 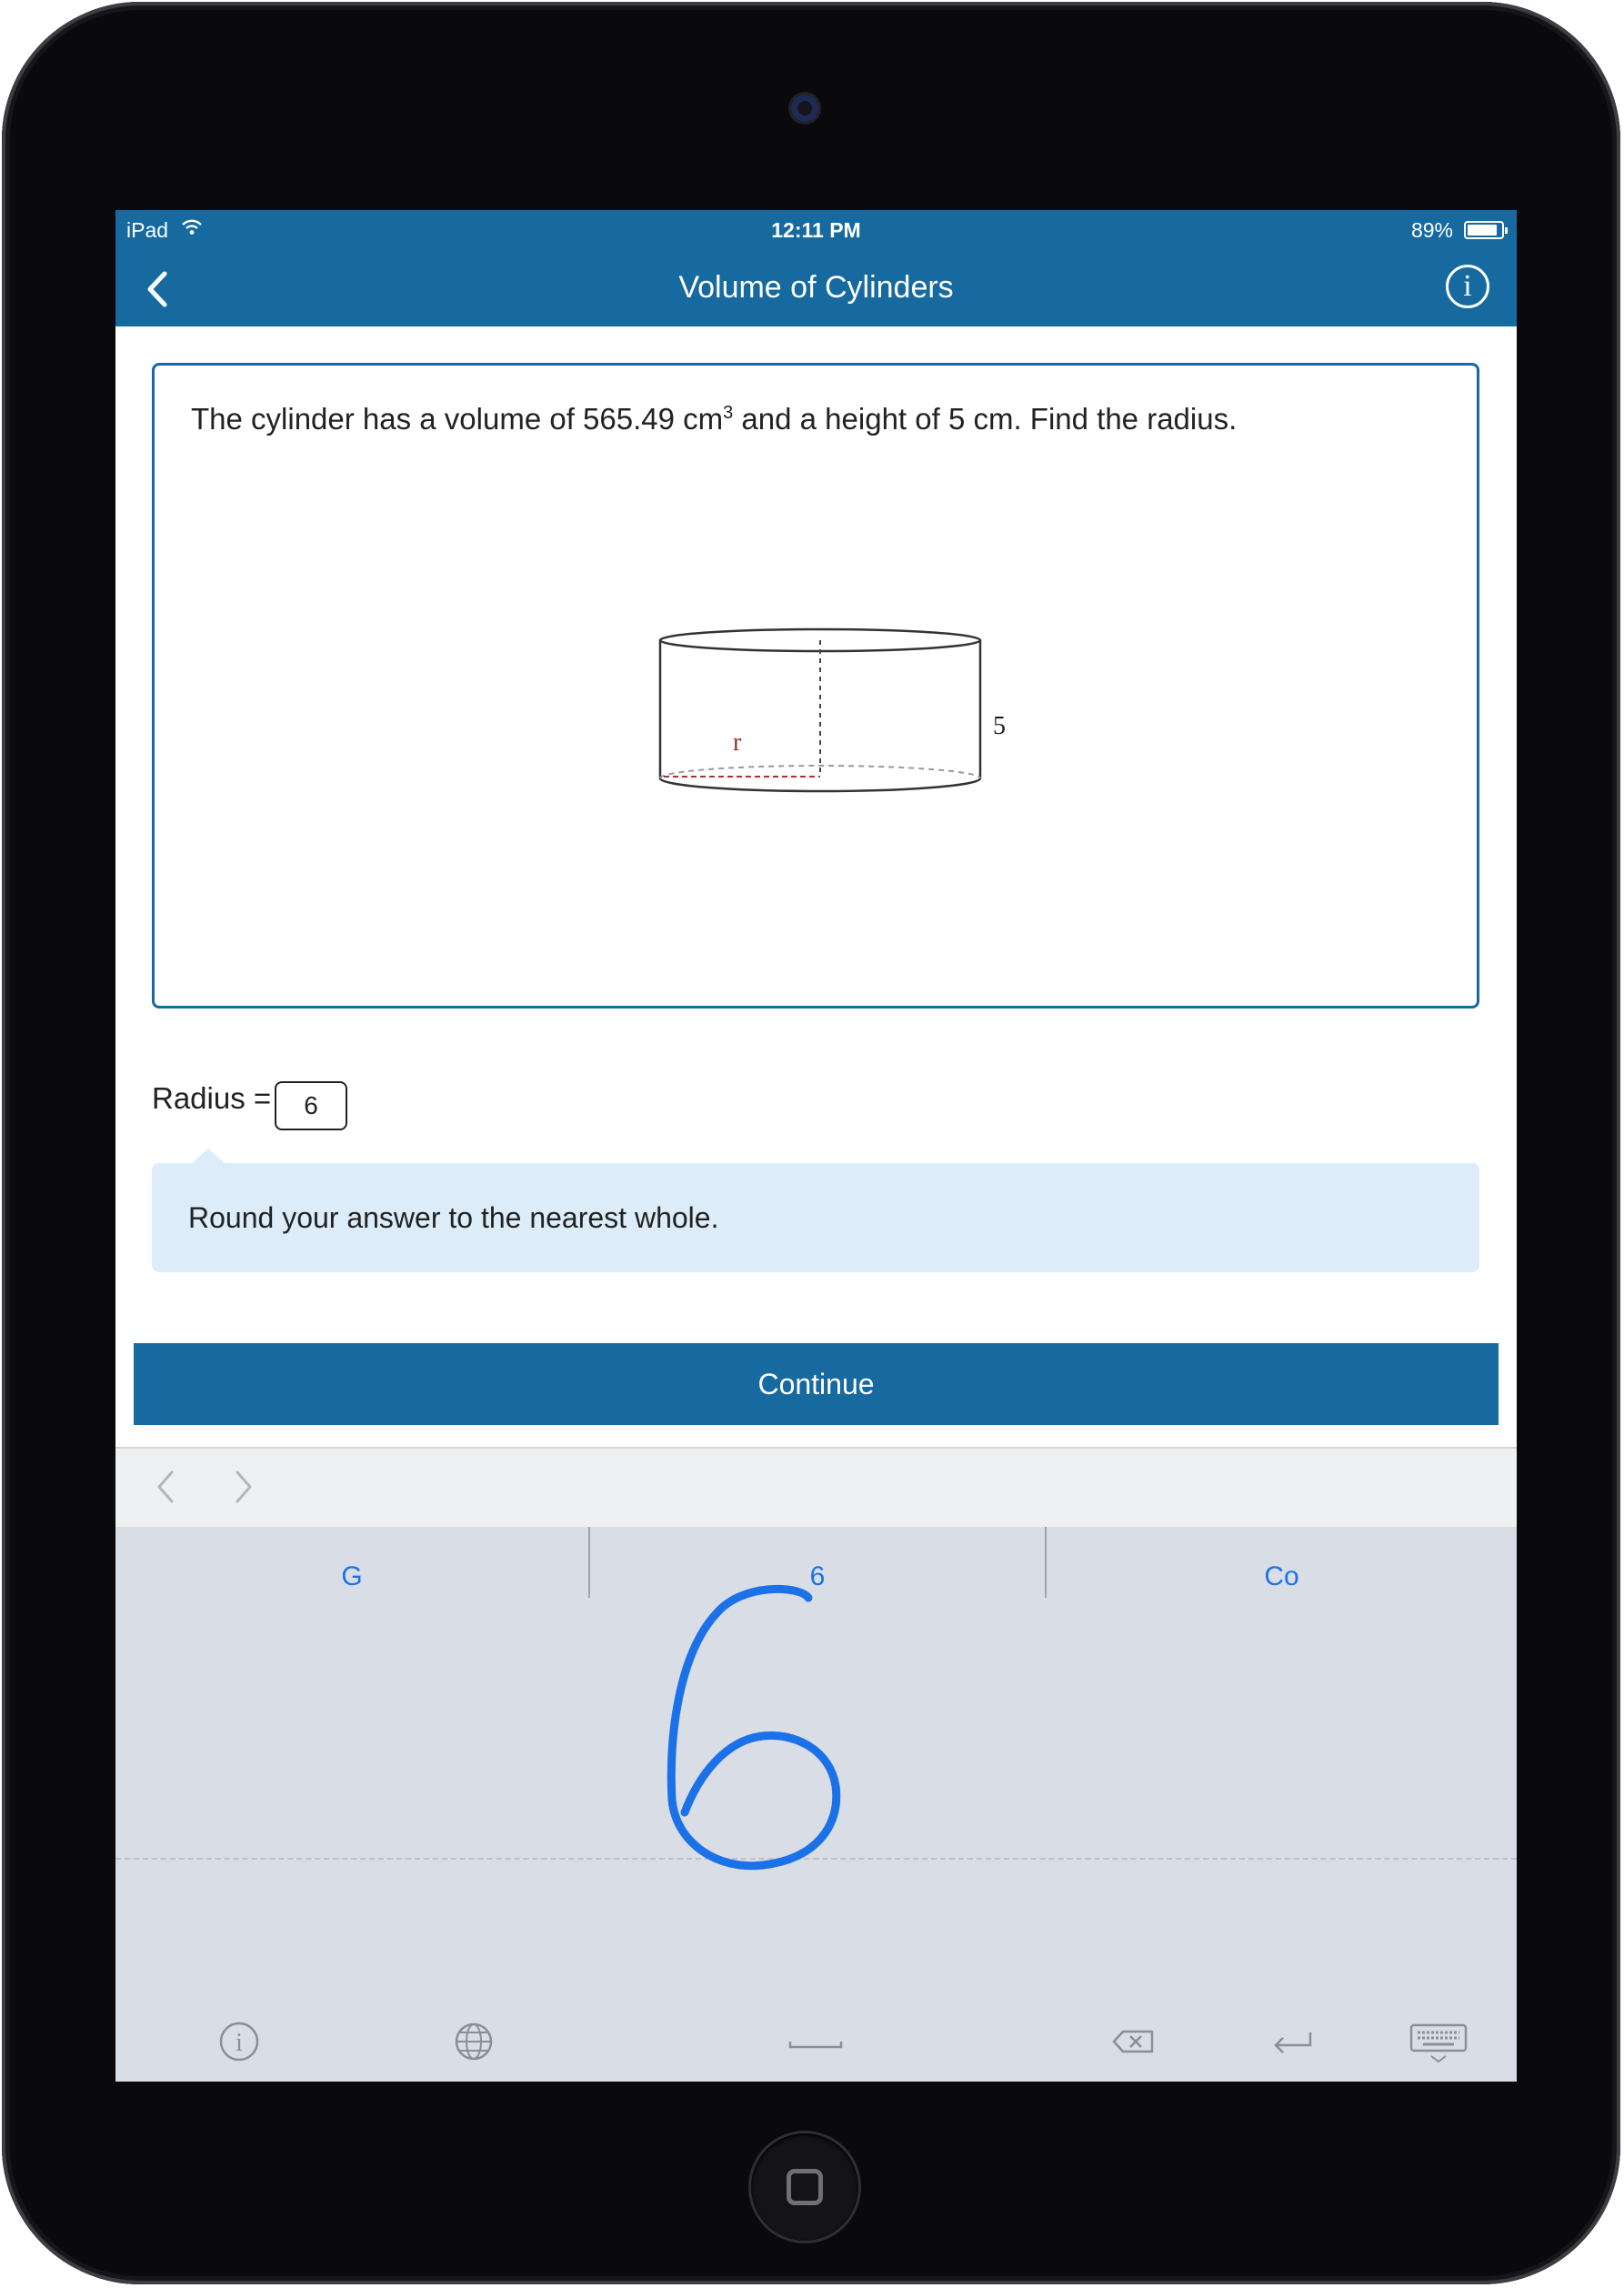 I want to click on info-icon: i, so click(x=239, y=2041).